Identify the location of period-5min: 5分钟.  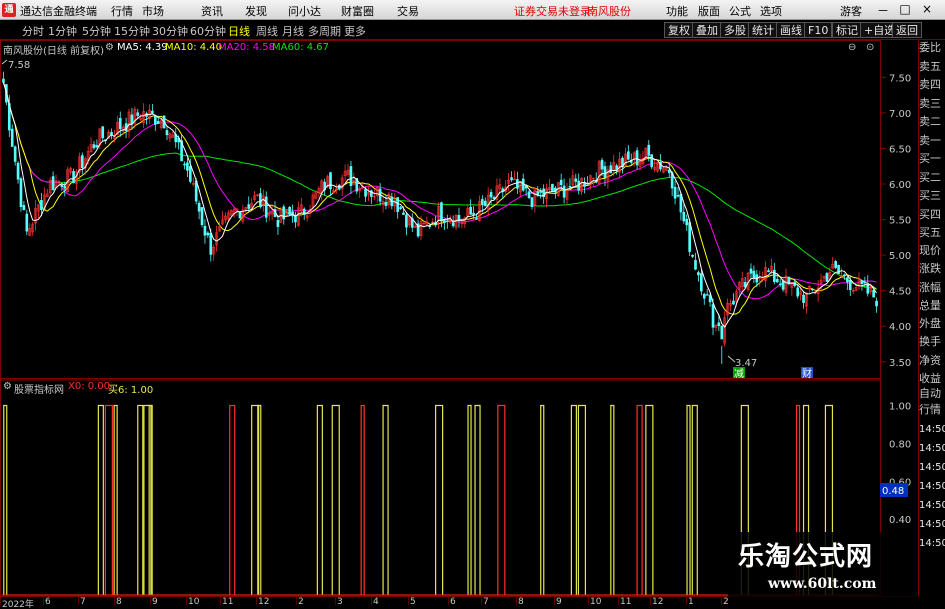
(96, 31).